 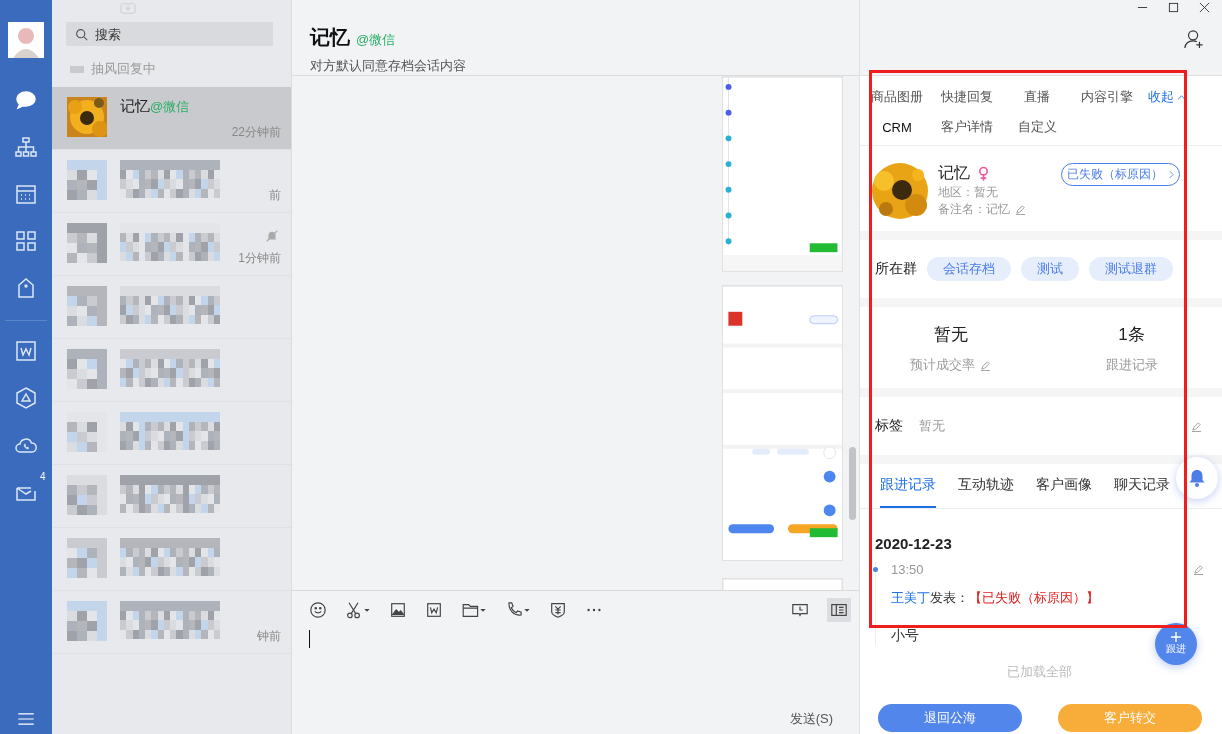 What do you see at coordinates (1039, 672) in the screenshot?
I see `loaded-all-text: 已加载全部` at bounding box center [1039, 672].